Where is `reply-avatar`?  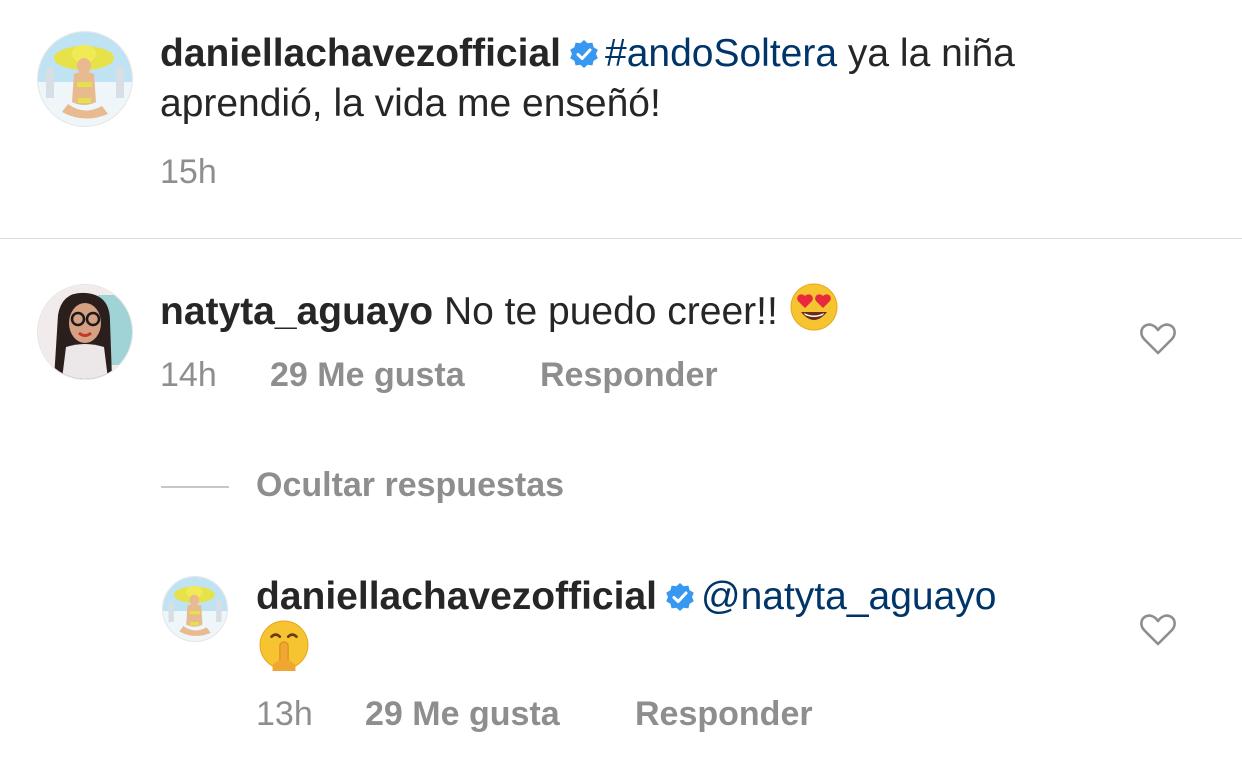 reply-avatar is located at coordinates (195, 609).